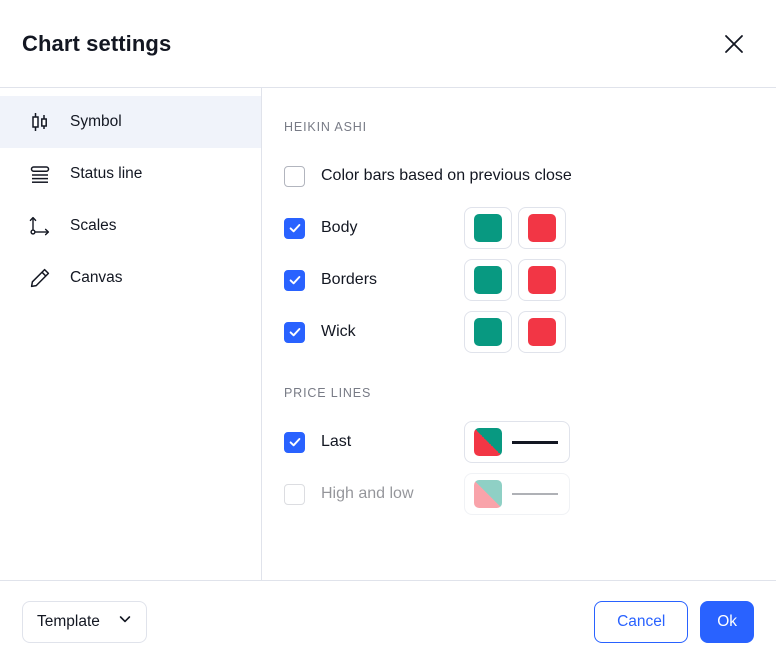 The width and height of the screenshot is (776, 662). What do you see at coordinates (68, 621) in the screenshot?
I see `template-label: Template` at bounding box center [68, 621].